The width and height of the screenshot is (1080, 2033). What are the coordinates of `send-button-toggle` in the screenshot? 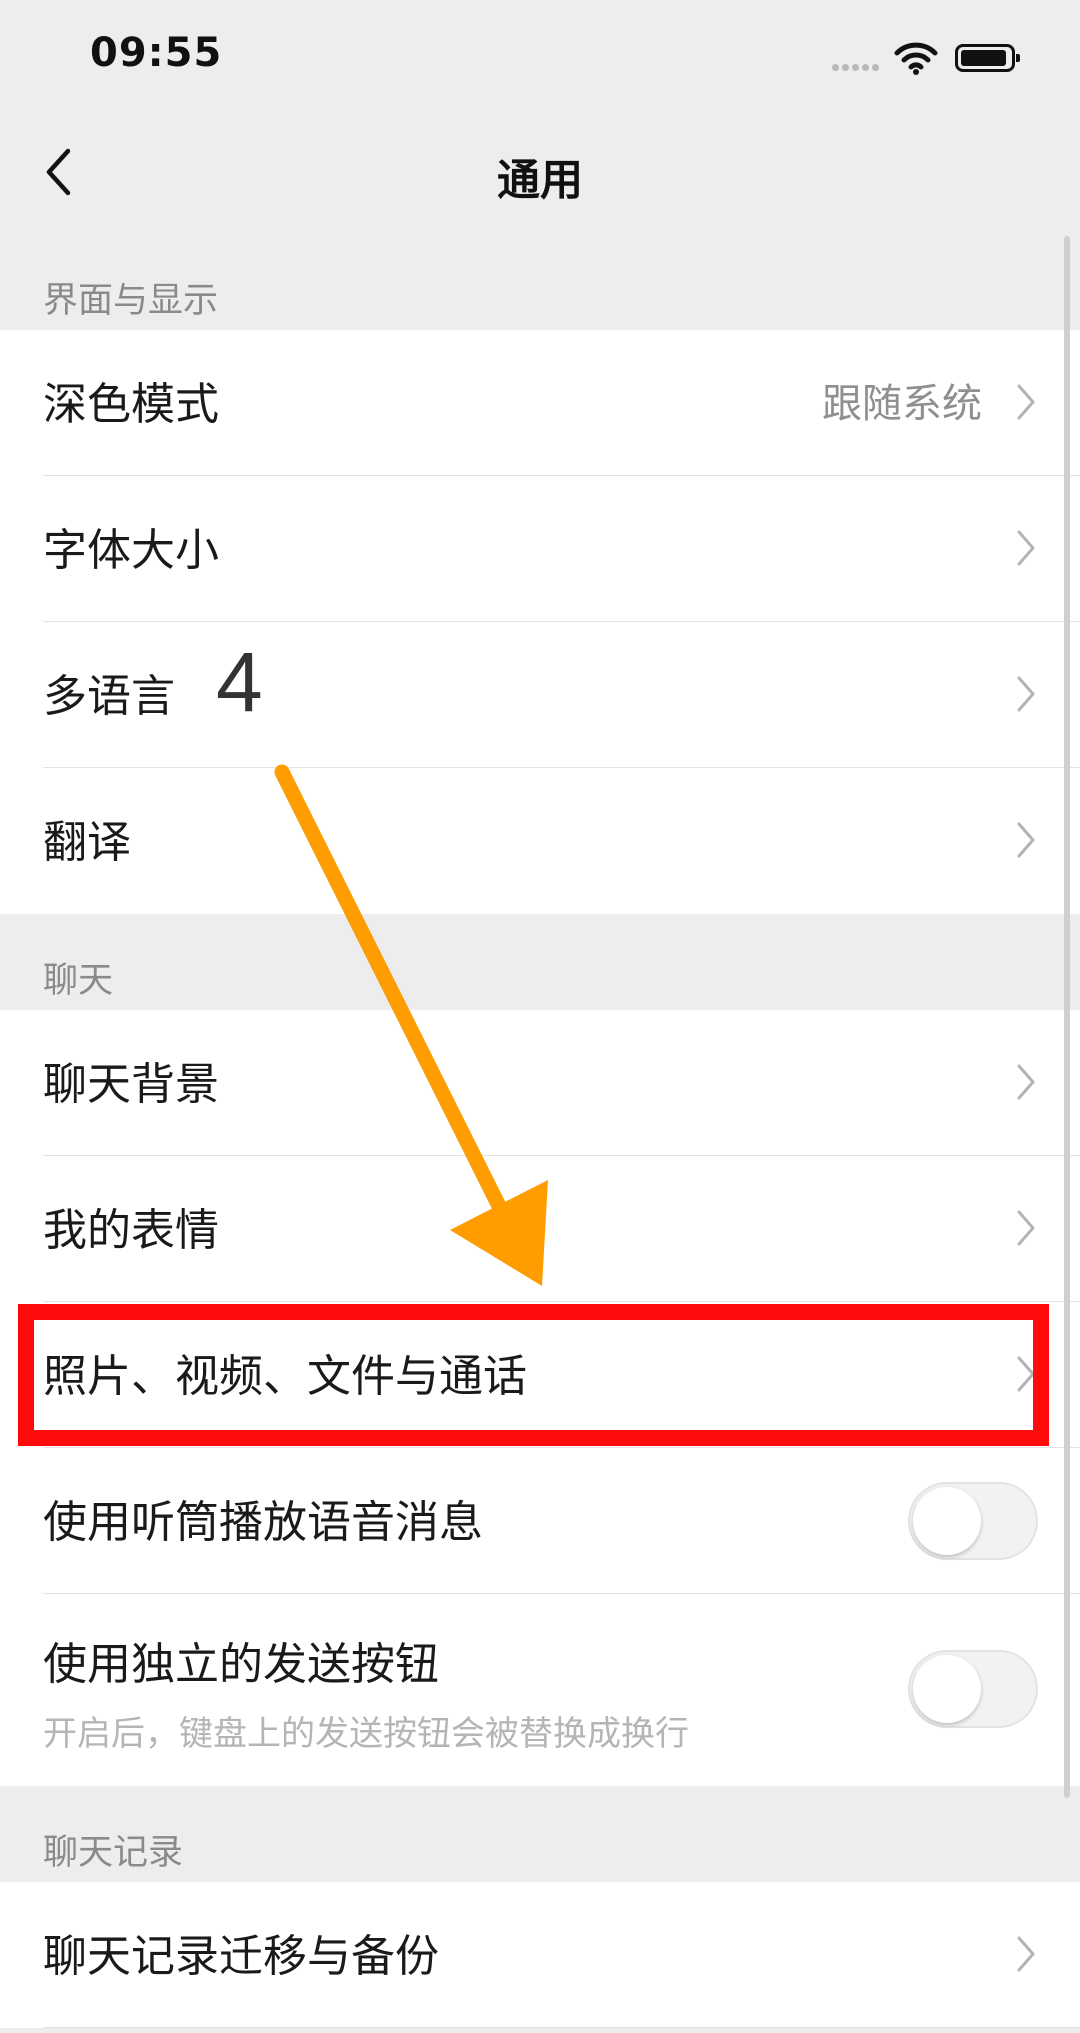 It's located at (973, 1689).